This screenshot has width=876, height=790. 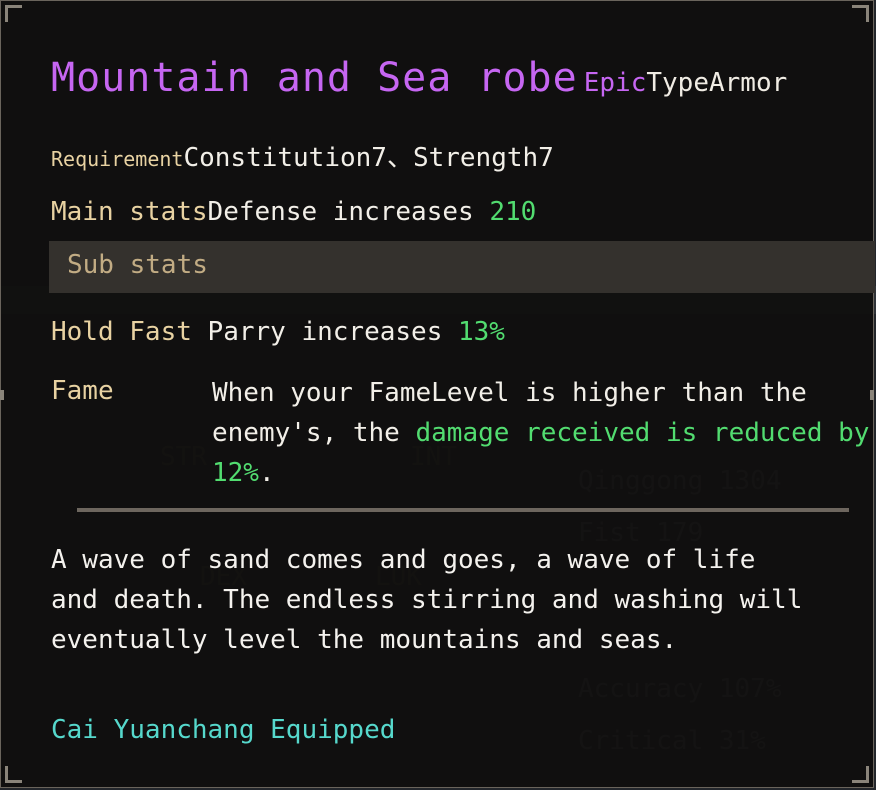 I want to click on item-type-label: Type, so click(x=677, y=83).